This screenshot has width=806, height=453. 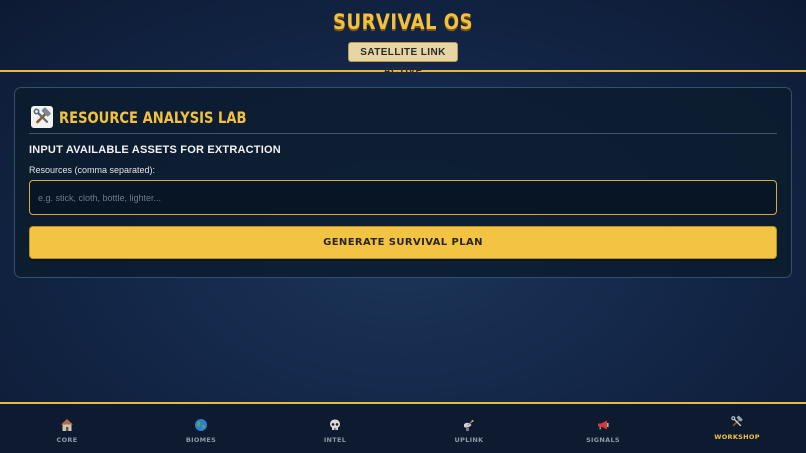 What do you see at coordinates (92, 170) in the screenshot?
I see `resources-field-label: Resources (comma separated):` at bounding box center [92, 170].